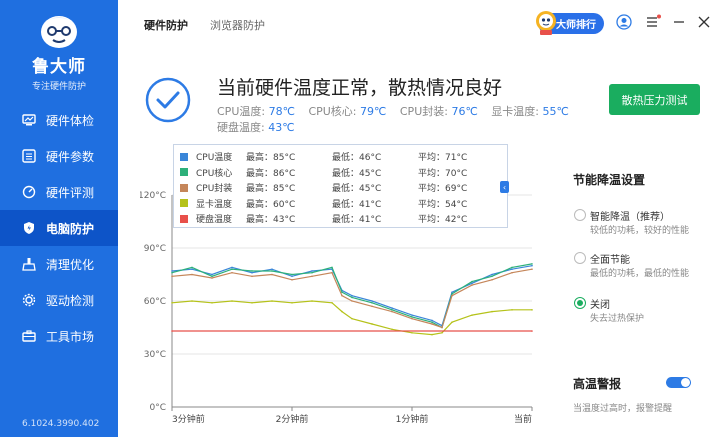 The height and width of the screenshot is (437, 720). What do you see at coordinates (214, 173) in the screenshot?
I see `legend-name: CPU核心` at bounding box center [214, 173].